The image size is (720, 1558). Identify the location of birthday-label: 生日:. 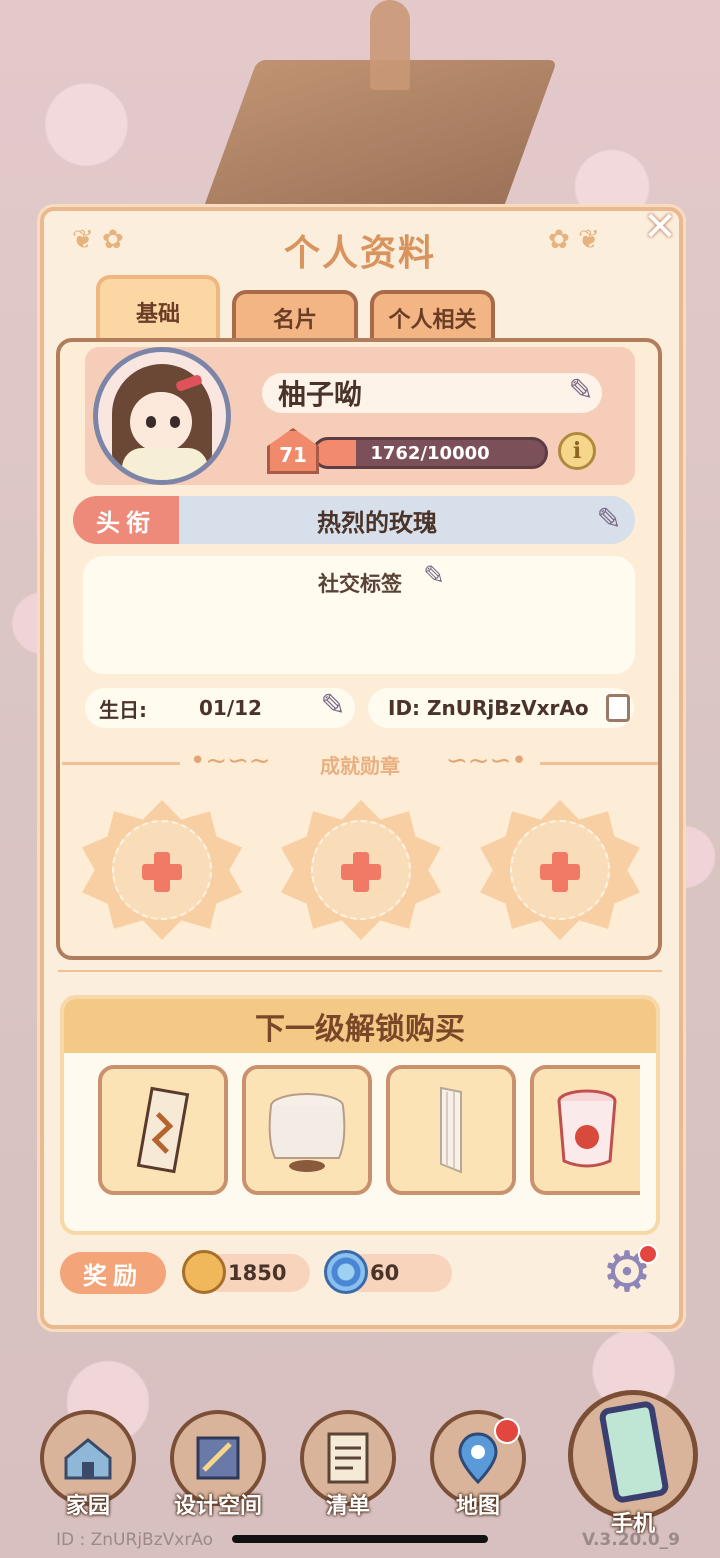
(123, 709).